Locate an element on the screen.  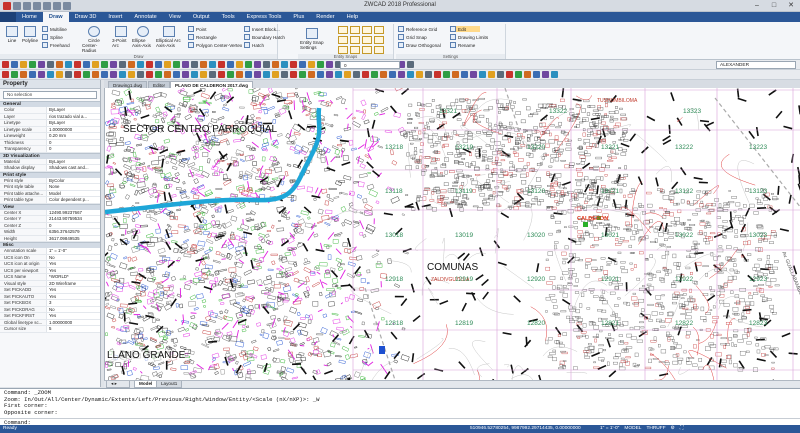
snap-tangent-icon is located at coordinates (343, 50).